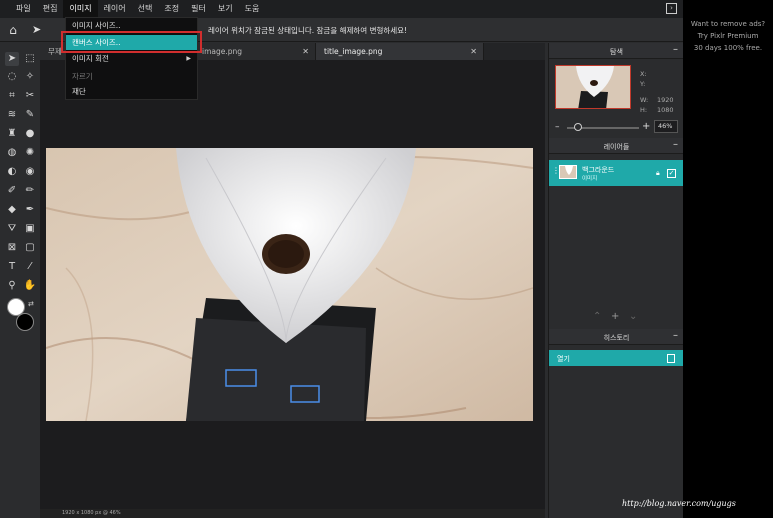 Image resolution: width=773 pixels, height=518 pixels. Describe the element at coordinates (30, 267) in the screenshot. I see `eyedropper-icon: ⁄` at that location.